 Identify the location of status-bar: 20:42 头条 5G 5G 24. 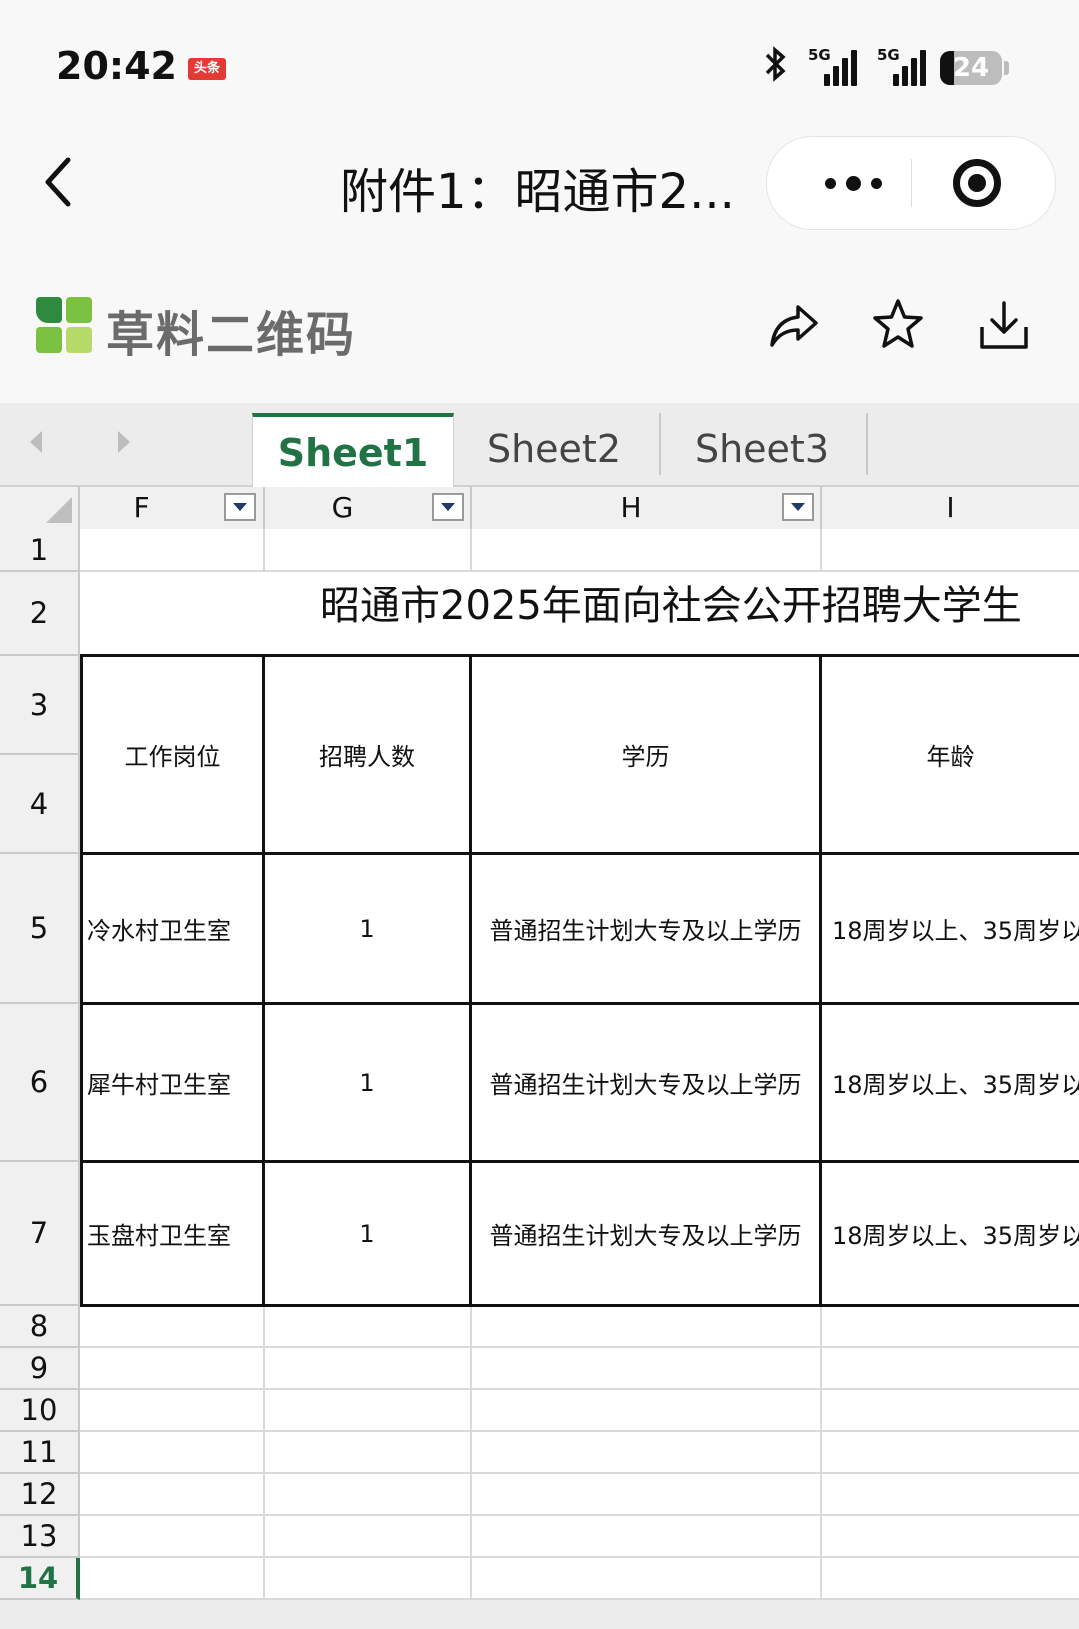
(539, 65).